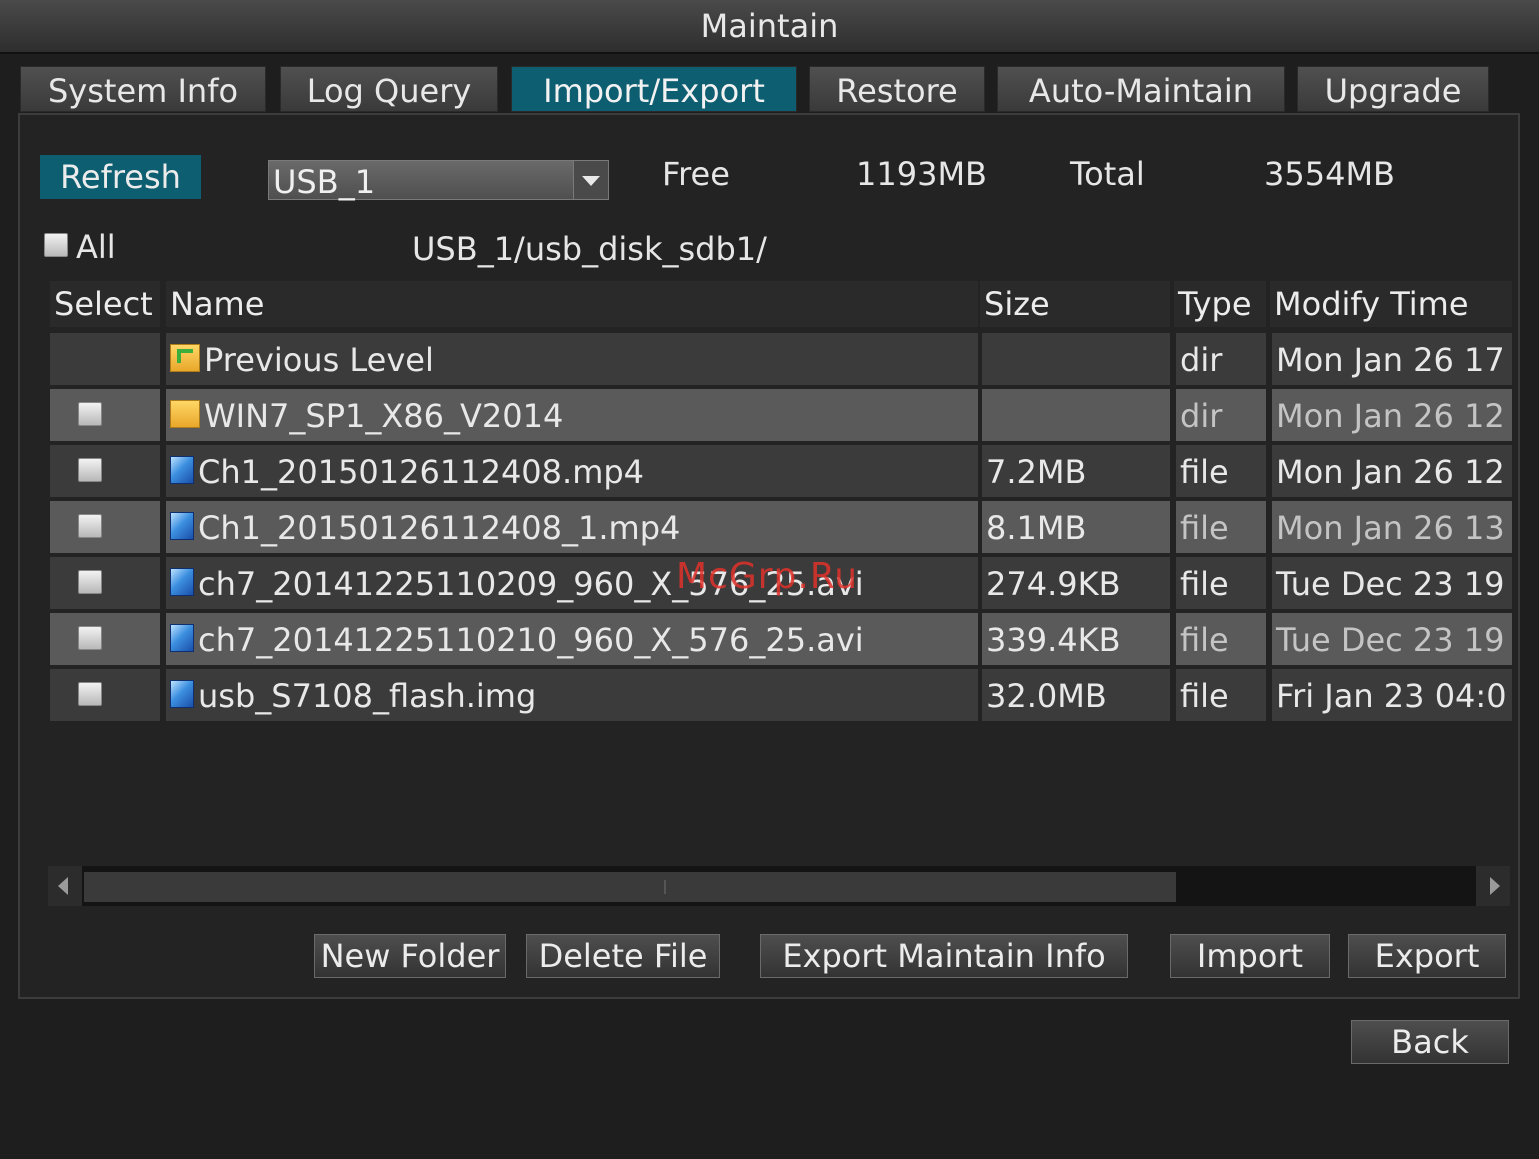 The height and width of the screenshot is (1159, 1539). Describe the element at coordinates (572, 415) in the screenshot. I see `name-cell: WIN7_SP1_X86_V2014` at that location.